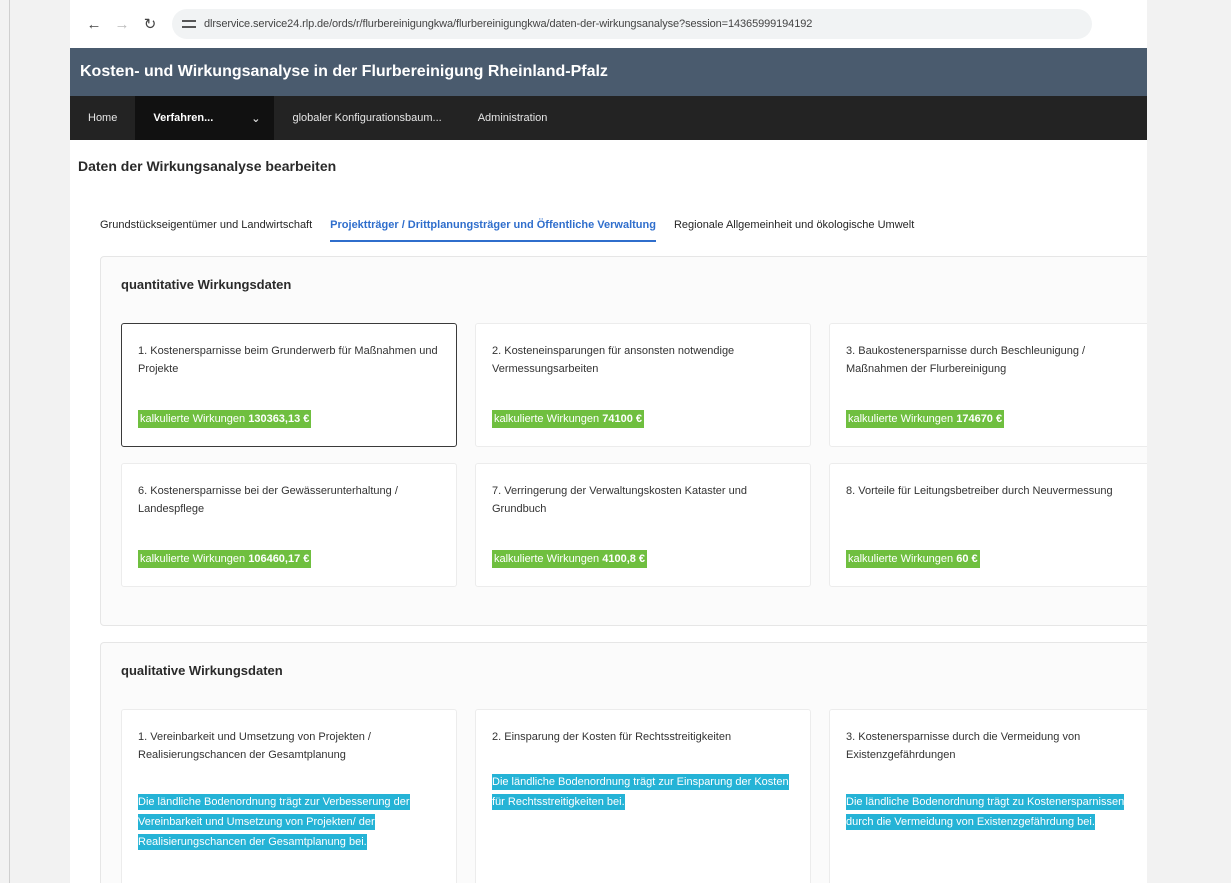 The width and height of the screenshot is (1231, 883). Describe the element at coordinates (94, 24) in the screenshot. I see `back-arrow-icon: ←` at that location.